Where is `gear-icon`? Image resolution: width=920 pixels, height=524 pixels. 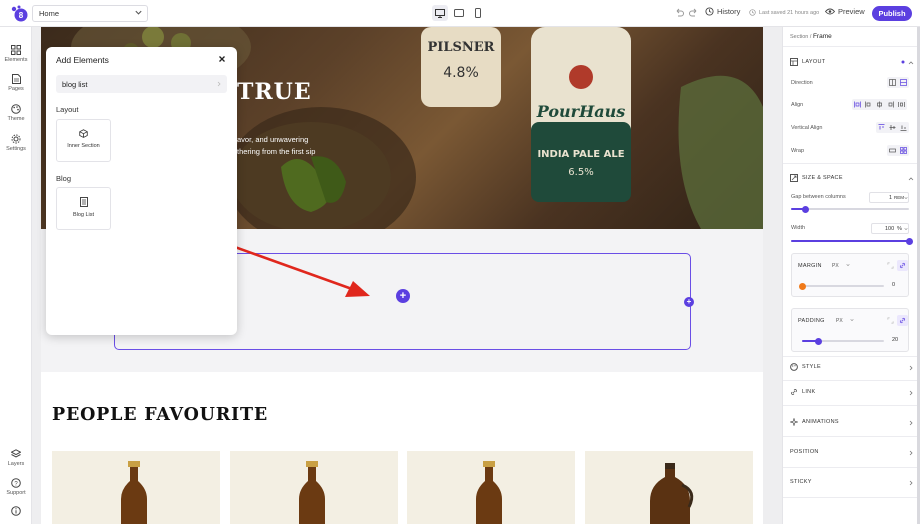 gear-icon is located at coordinates (16, 139).